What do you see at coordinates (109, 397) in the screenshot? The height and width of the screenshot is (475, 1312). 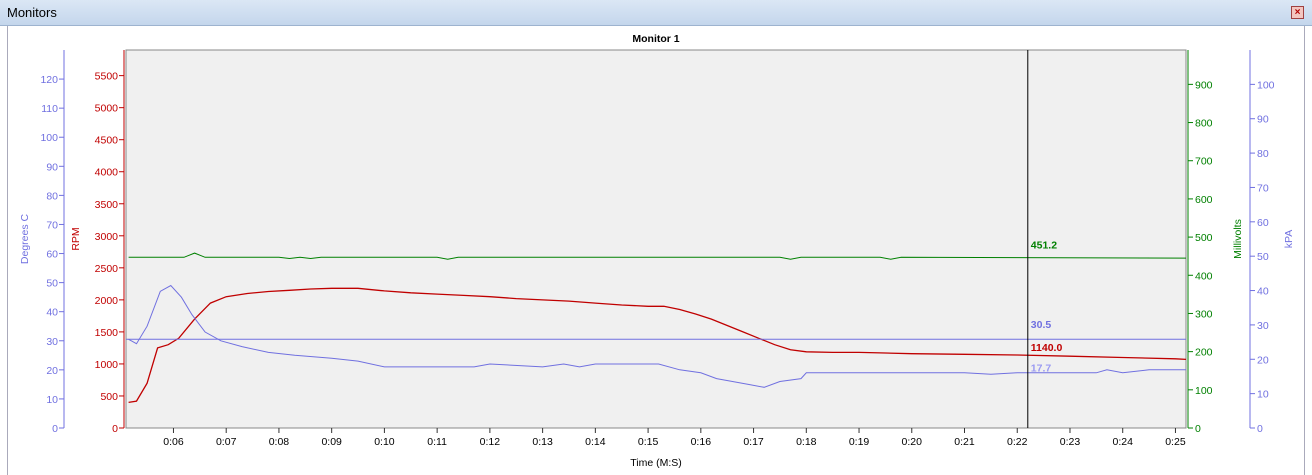 I see `axis-rpm-tick-label: 500` at bounding box center [109, 397].